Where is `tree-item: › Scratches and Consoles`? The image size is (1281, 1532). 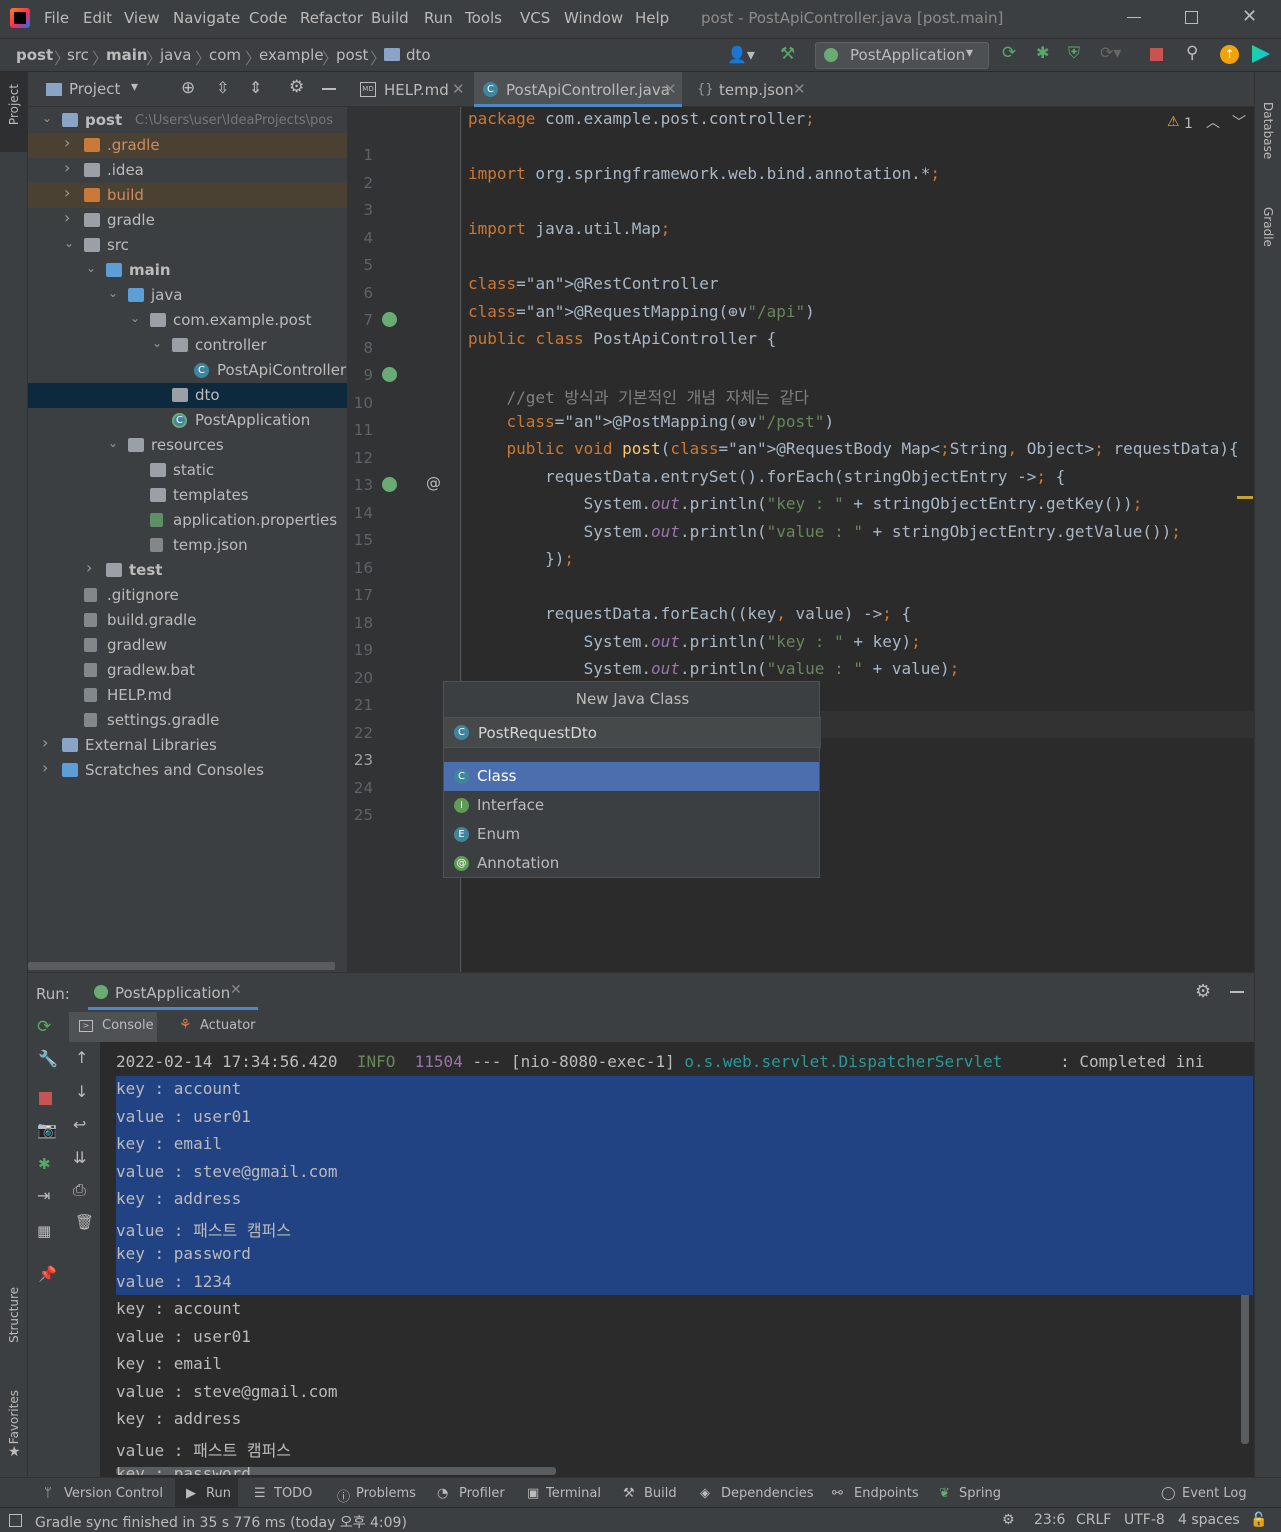 tree-item: › Scratches and Consoles is located at coordinates (187, 770).